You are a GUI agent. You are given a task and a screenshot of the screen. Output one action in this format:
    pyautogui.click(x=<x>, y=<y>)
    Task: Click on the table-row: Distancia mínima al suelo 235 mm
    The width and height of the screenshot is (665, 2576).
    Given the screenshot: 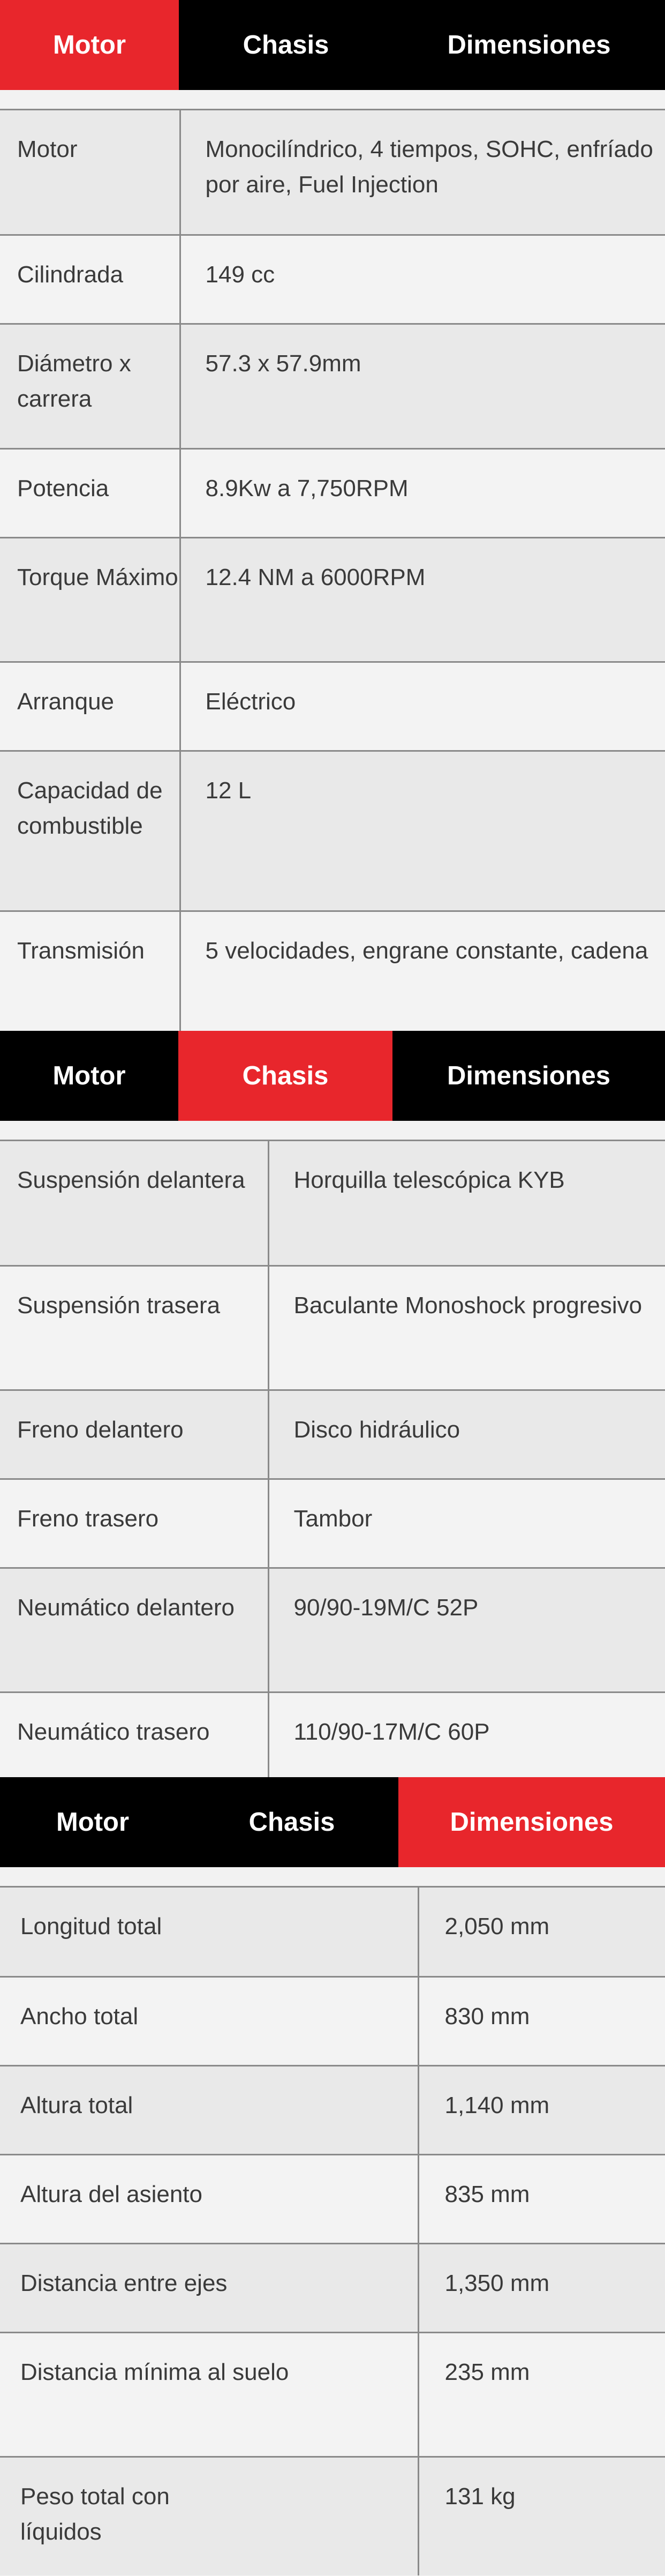 What is the action you would take?
    pyautogui.click(x=333, y=2395)
    